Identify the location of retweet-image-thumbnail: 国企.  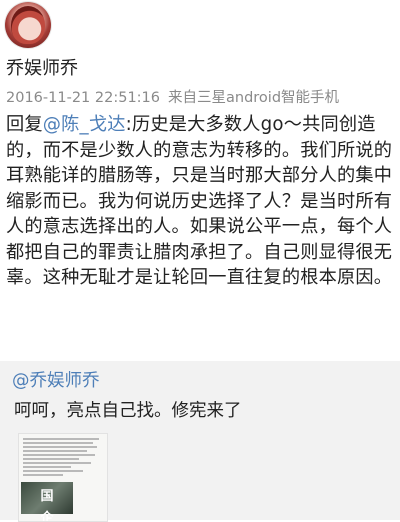
(63, 477).